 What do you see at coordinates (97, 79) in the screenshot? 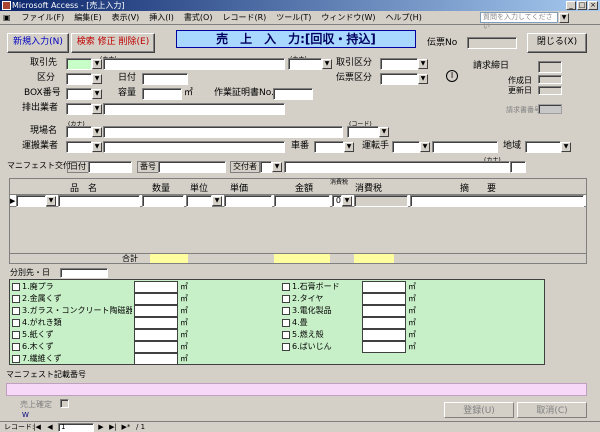
I see `category-dropdown: ▼` at bounding box center [97, 79].